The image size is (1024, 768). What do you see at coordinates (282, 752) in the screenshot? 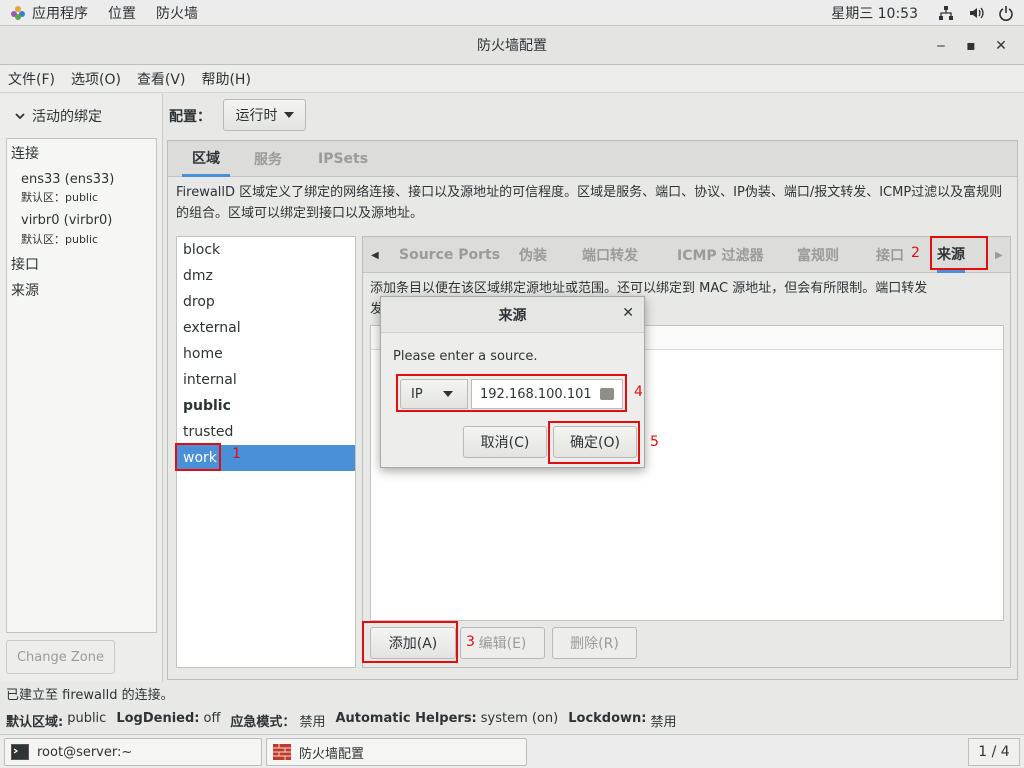
I see `firewall-wall-icon` at bounding box center [282, 752].